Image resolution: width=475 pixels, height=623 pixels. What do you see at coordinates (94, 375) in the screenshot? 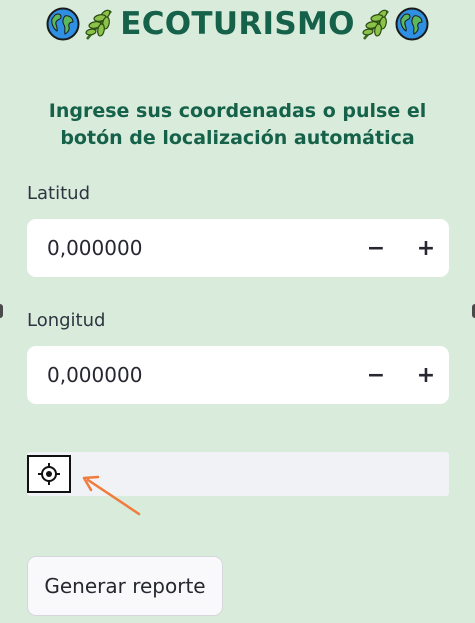
I see `longitude-value: 0,000000` at bounding box center [94, 375].